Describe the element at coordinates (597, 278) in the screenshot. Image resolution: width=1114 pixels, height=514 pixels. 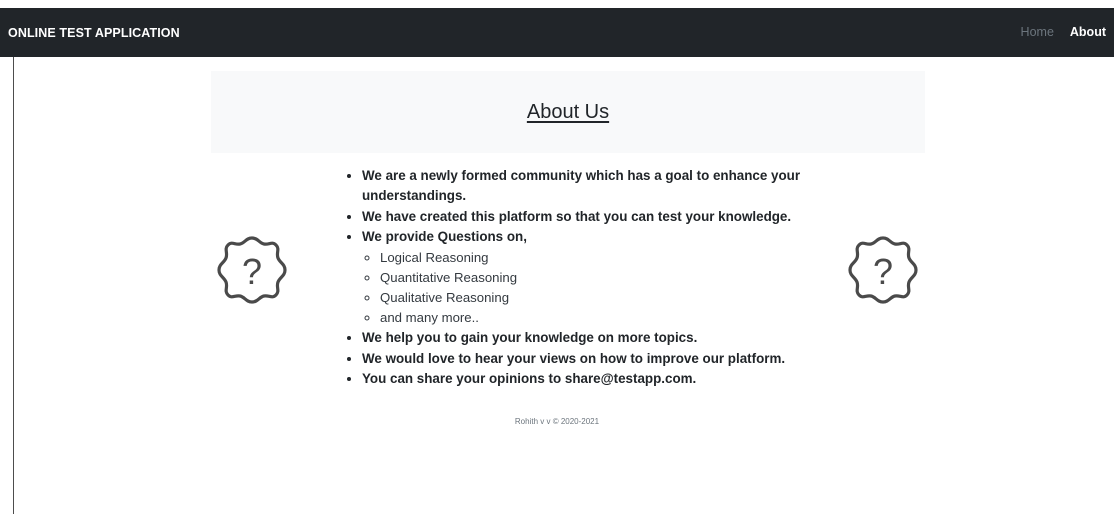
I see `topic-item: Quantitative Reasoning` at that location.